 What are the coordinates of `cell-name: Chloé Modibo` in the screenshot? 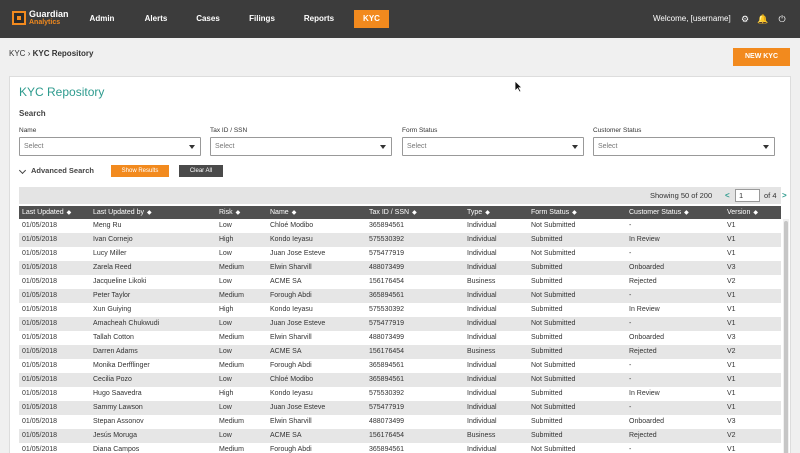 It's located at (292, 379).